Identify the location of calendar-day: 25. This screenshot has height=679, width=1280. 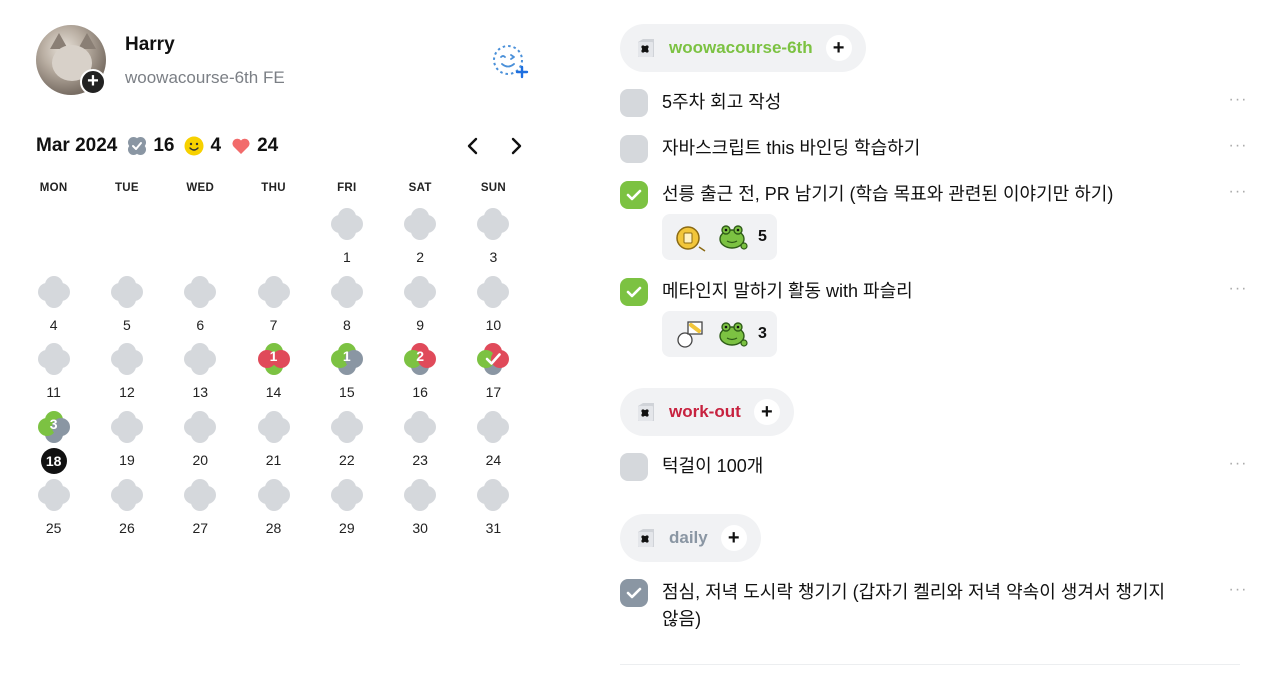
(53, 511).